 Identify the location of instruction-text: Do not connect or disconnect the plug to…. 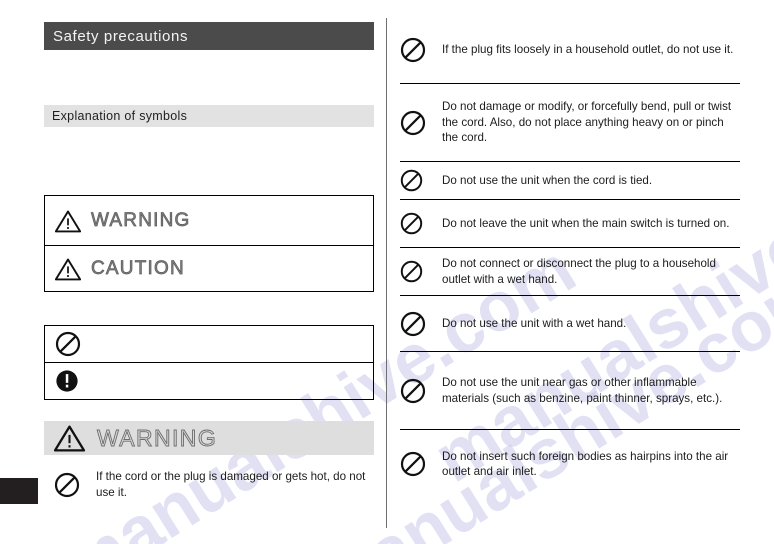
(579, 271).